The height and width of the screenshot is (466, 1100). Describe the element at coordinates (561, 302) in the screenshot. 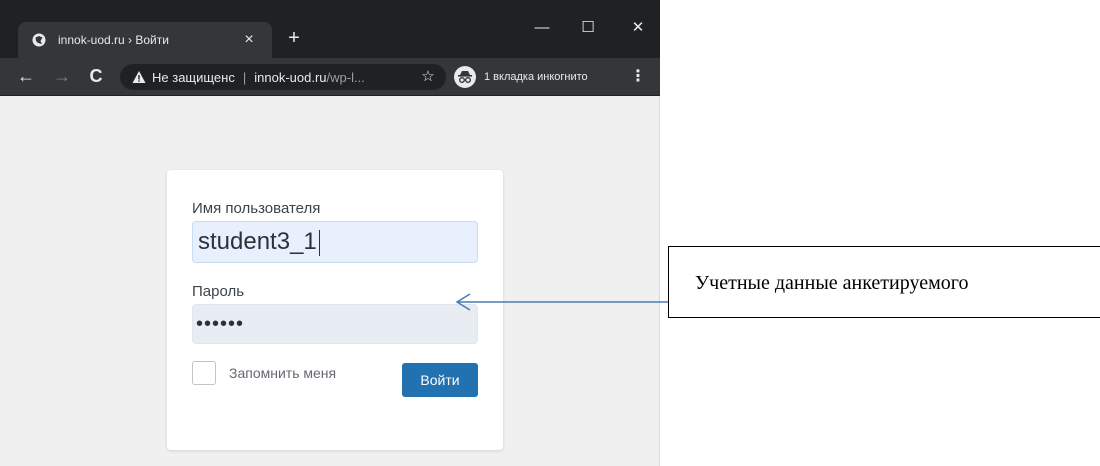

I see `annotation-arrow` at that location.